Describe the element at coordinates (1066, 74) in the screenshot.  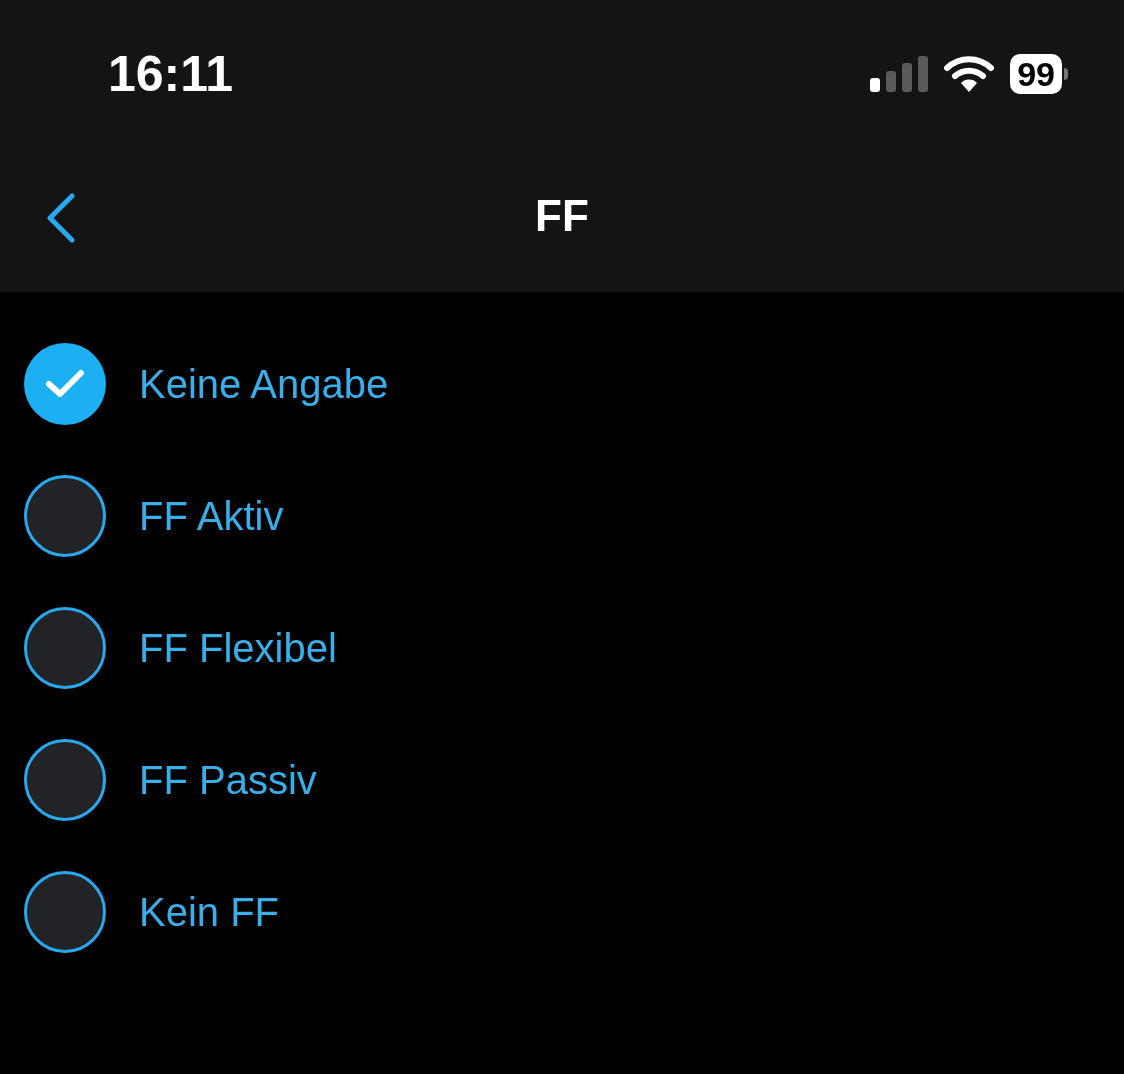
I see `battery-tip-icon` at that location.